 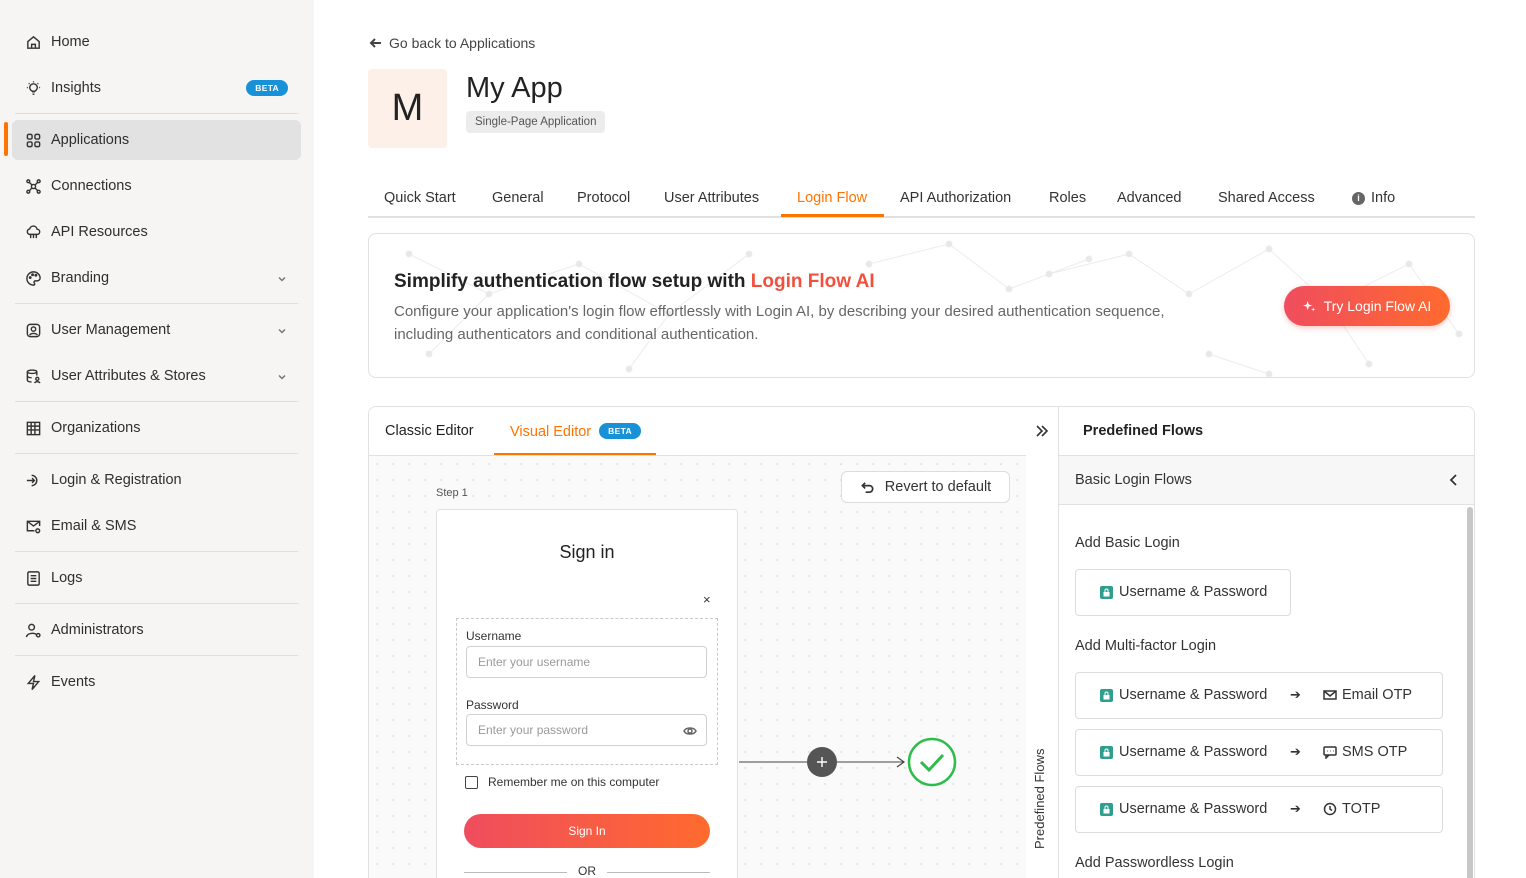 I want to click on building-icon, so click(x=33, y=428).